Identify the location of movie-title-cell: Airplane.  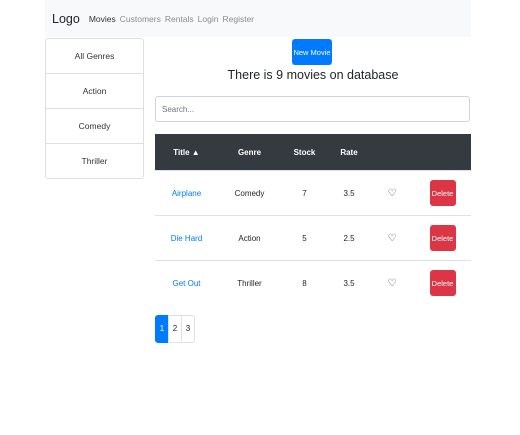
(186, 193).